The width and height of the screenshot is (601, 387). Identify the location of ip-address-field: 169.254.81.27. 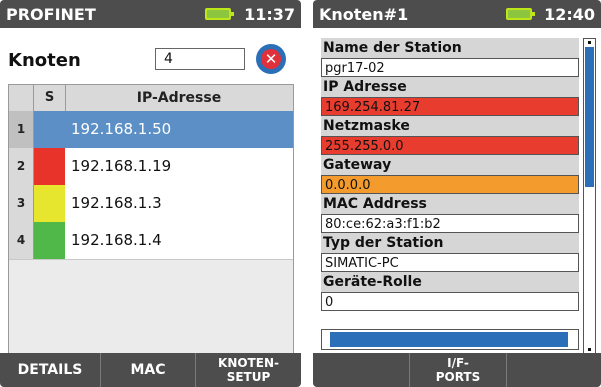
(450, 106).